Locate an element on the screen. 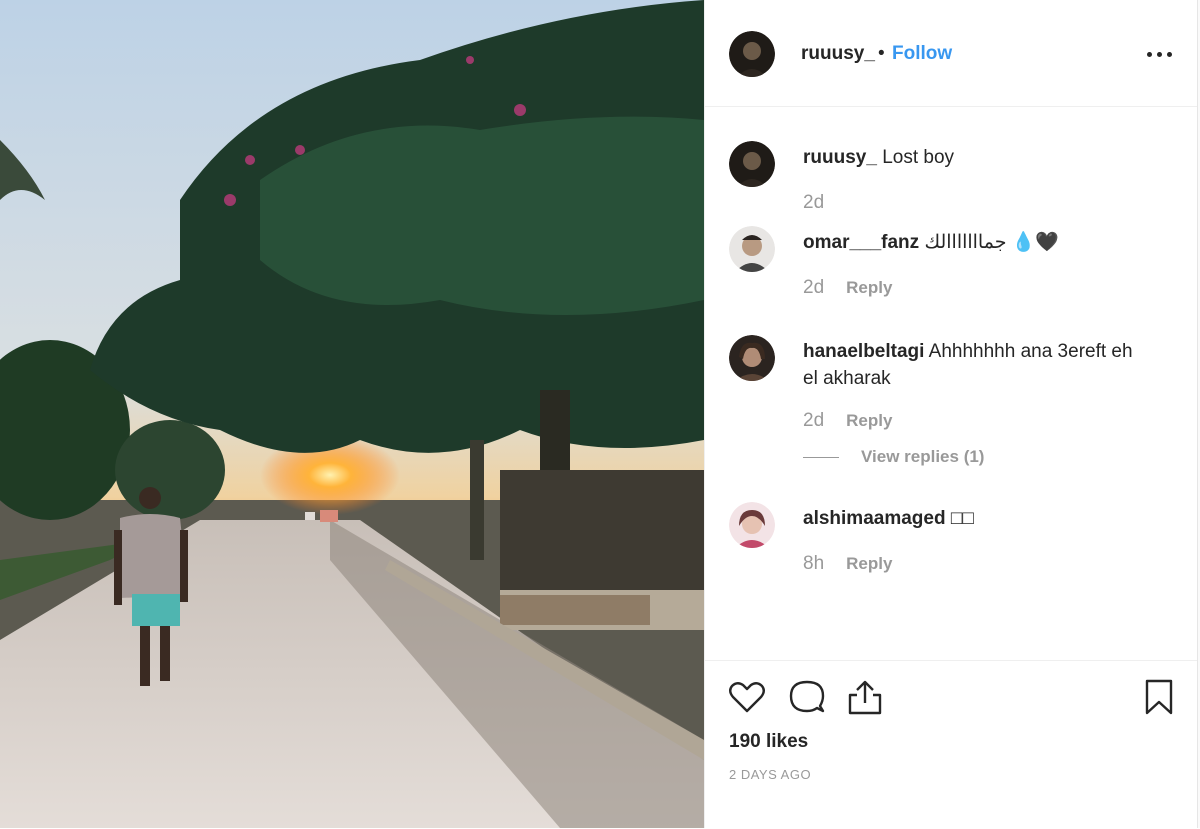 The width and height of the screenshot is (1200, 829). comment-username: alshimaamaged is located at coordinates (874, 518).